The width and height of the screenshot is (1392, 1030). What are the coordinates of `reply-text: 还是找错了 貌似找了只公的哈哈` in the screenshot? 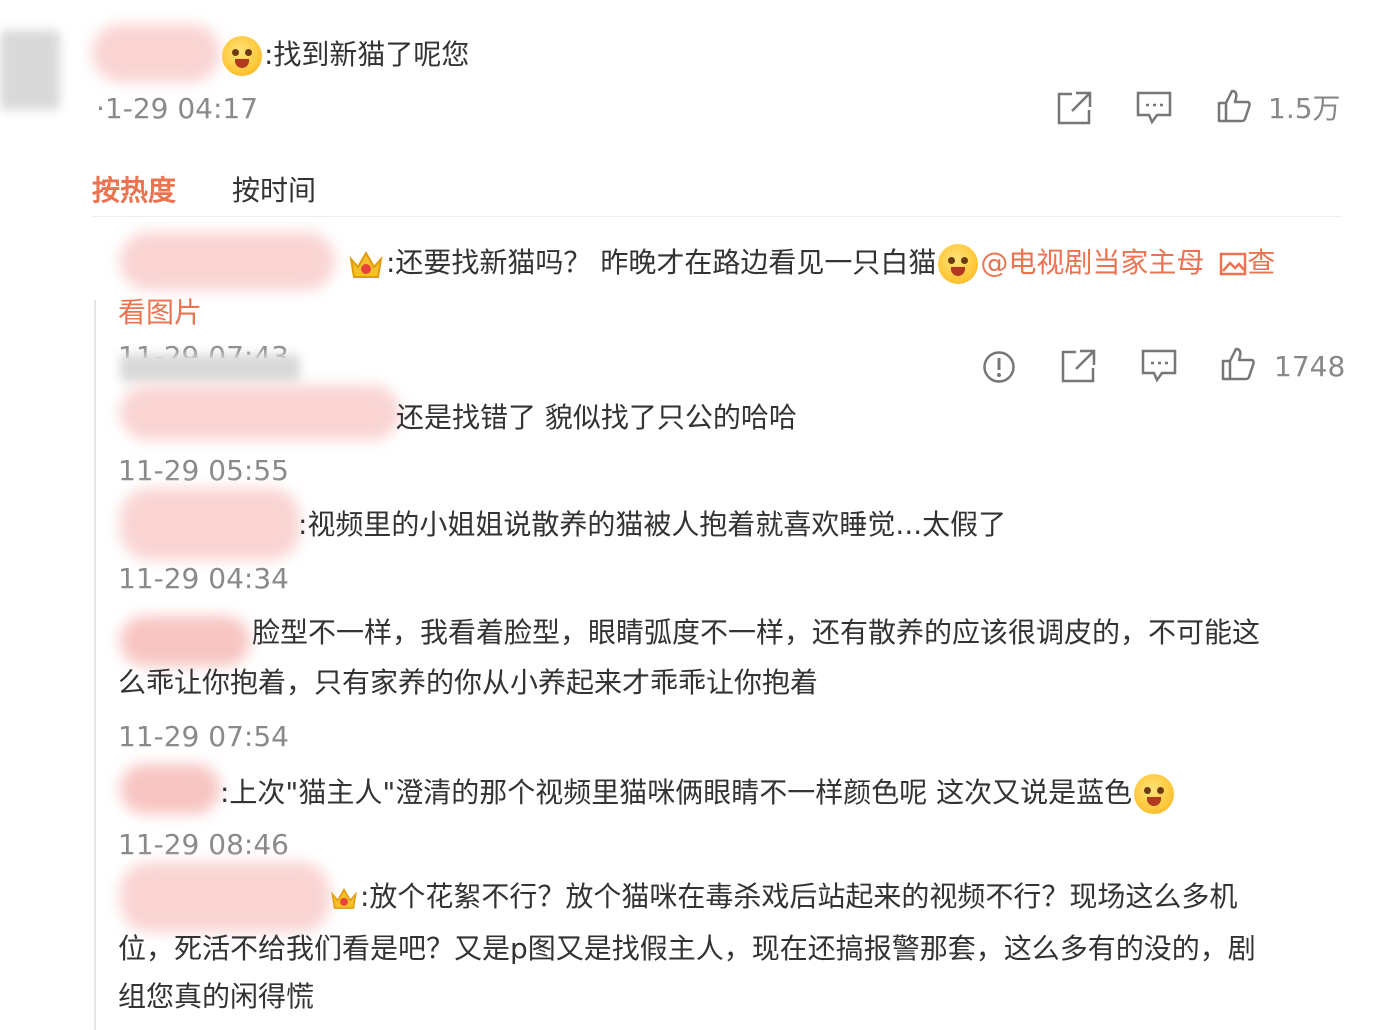 It's located at (596, 417).